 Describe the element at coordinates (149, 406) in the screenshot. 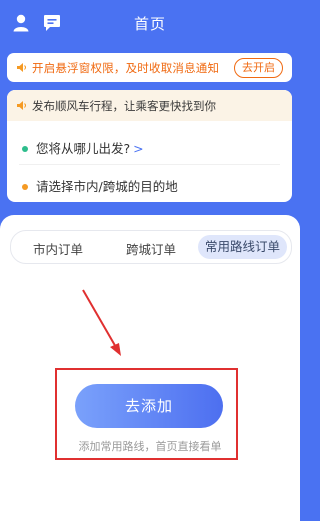

I see `add-route-button: 去添加` at that location.